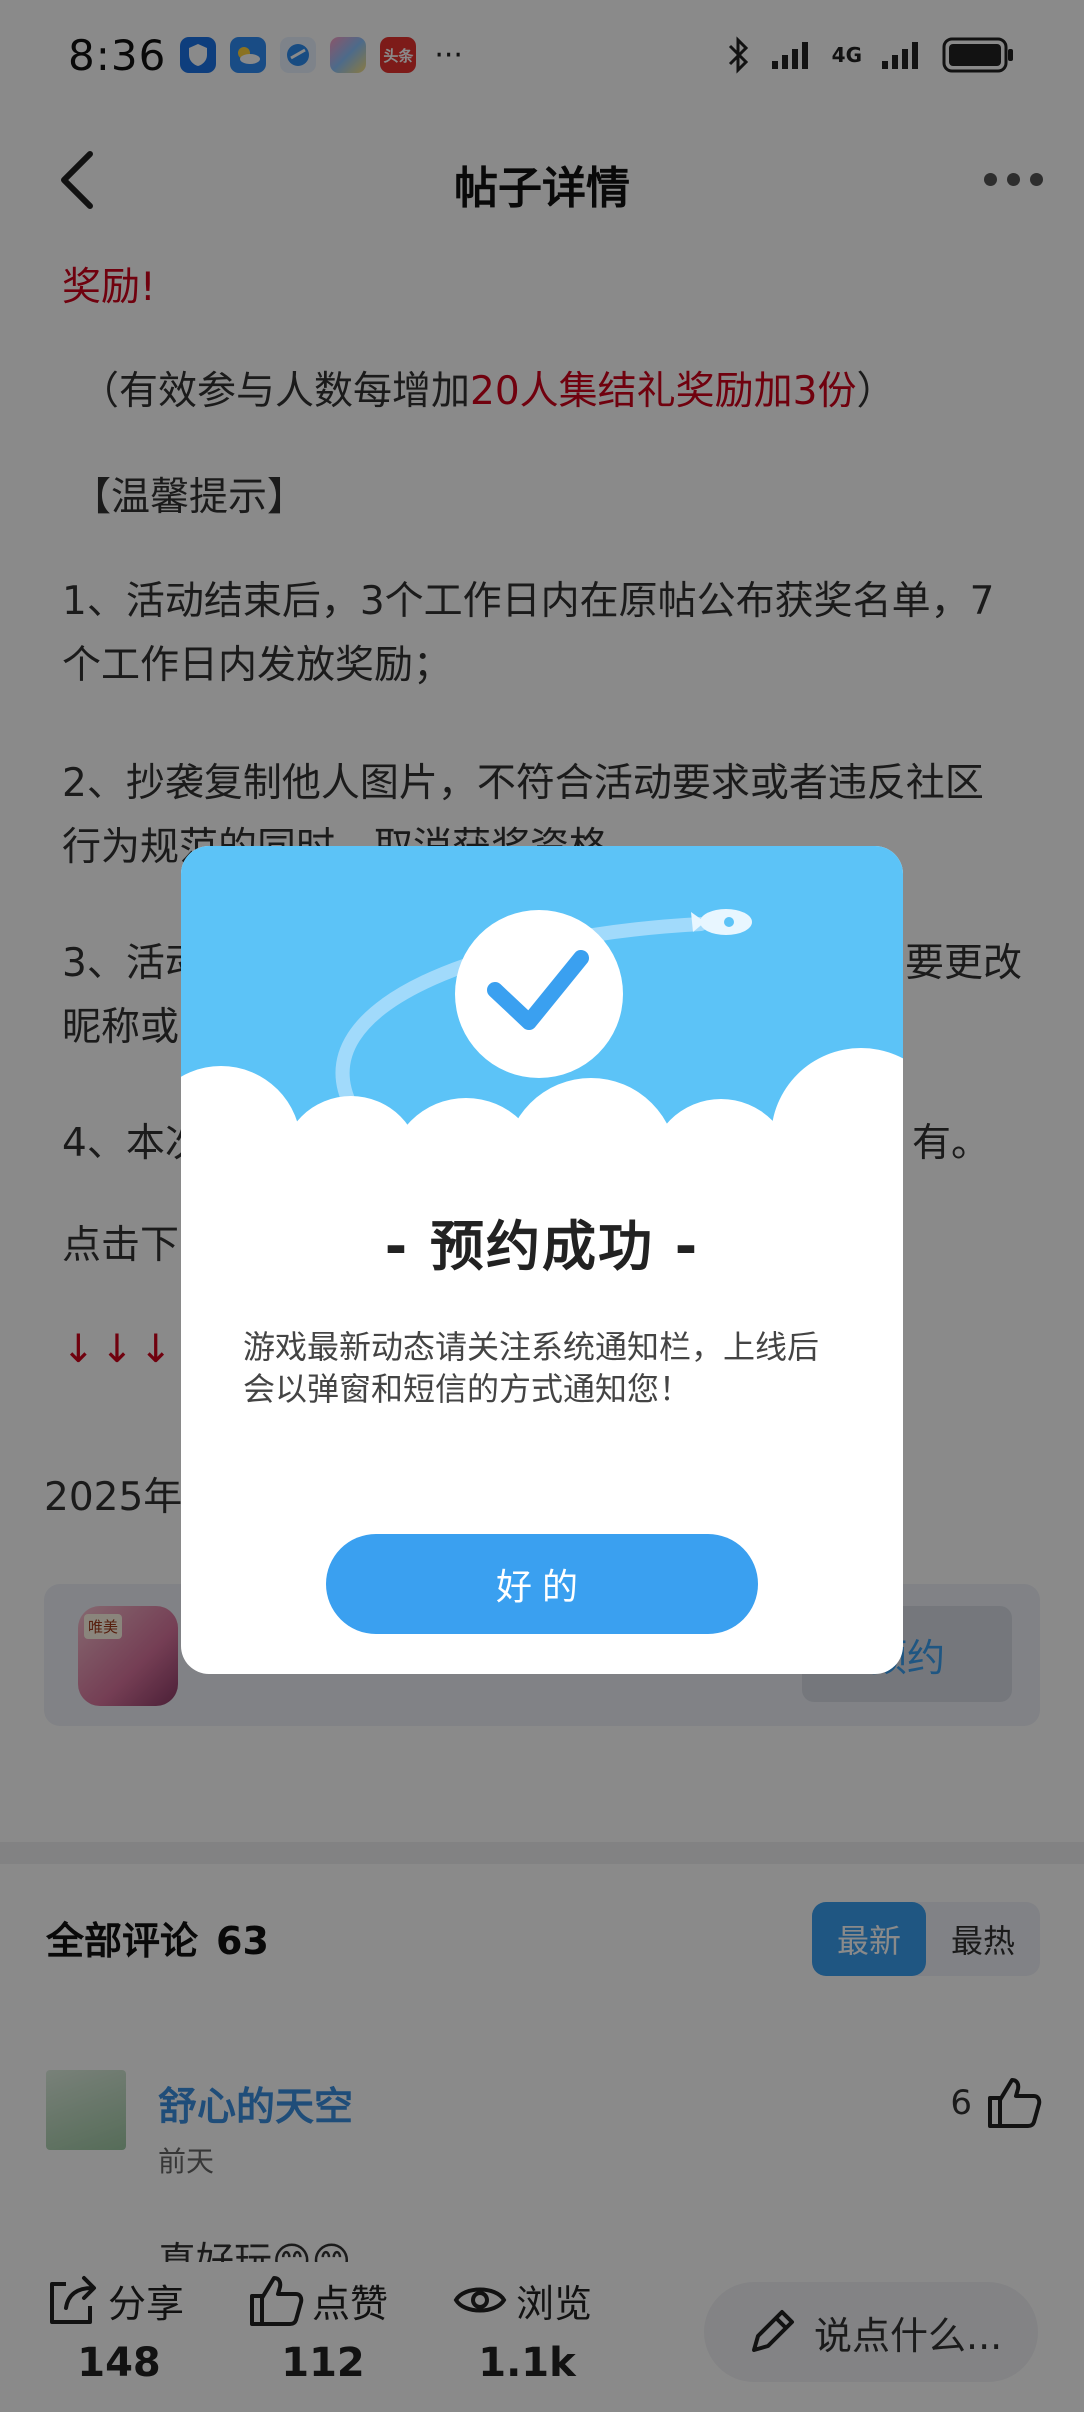  I want to click on dialog-title: - 预约成功 -, so click(542, 1246).